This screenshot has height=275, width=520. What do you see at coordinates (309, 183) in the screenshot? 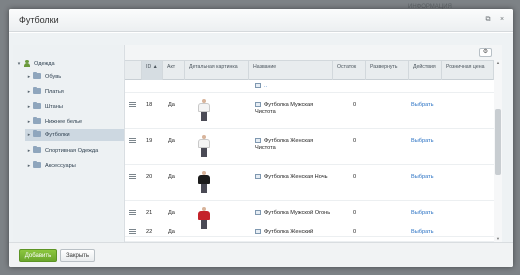
I see `table-row: 20 Да Футболка Женская Ночь 0 Выбрать` at bounding box center [309, 183].